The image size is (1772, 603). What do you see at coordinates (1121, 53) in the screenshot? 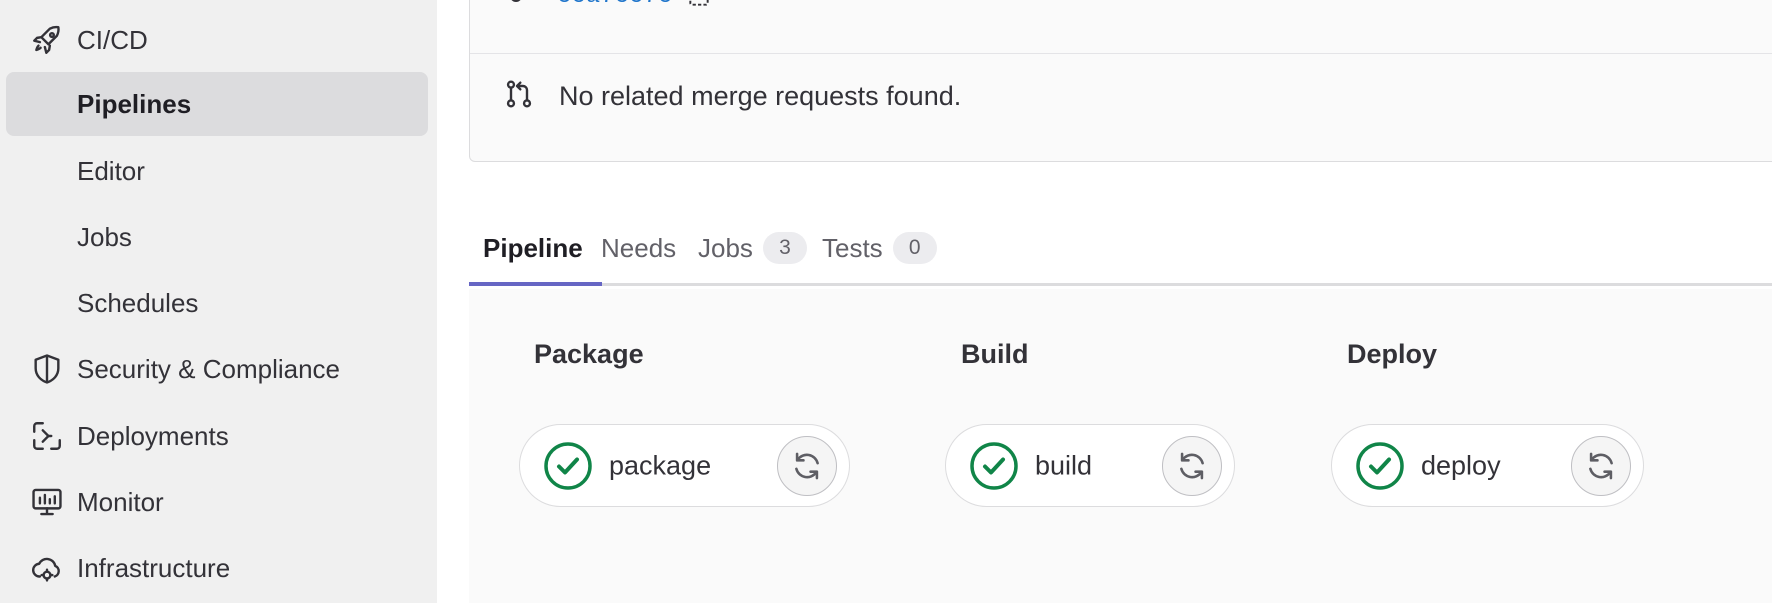
I see `info-divider` at bounding box center [1121, 53].